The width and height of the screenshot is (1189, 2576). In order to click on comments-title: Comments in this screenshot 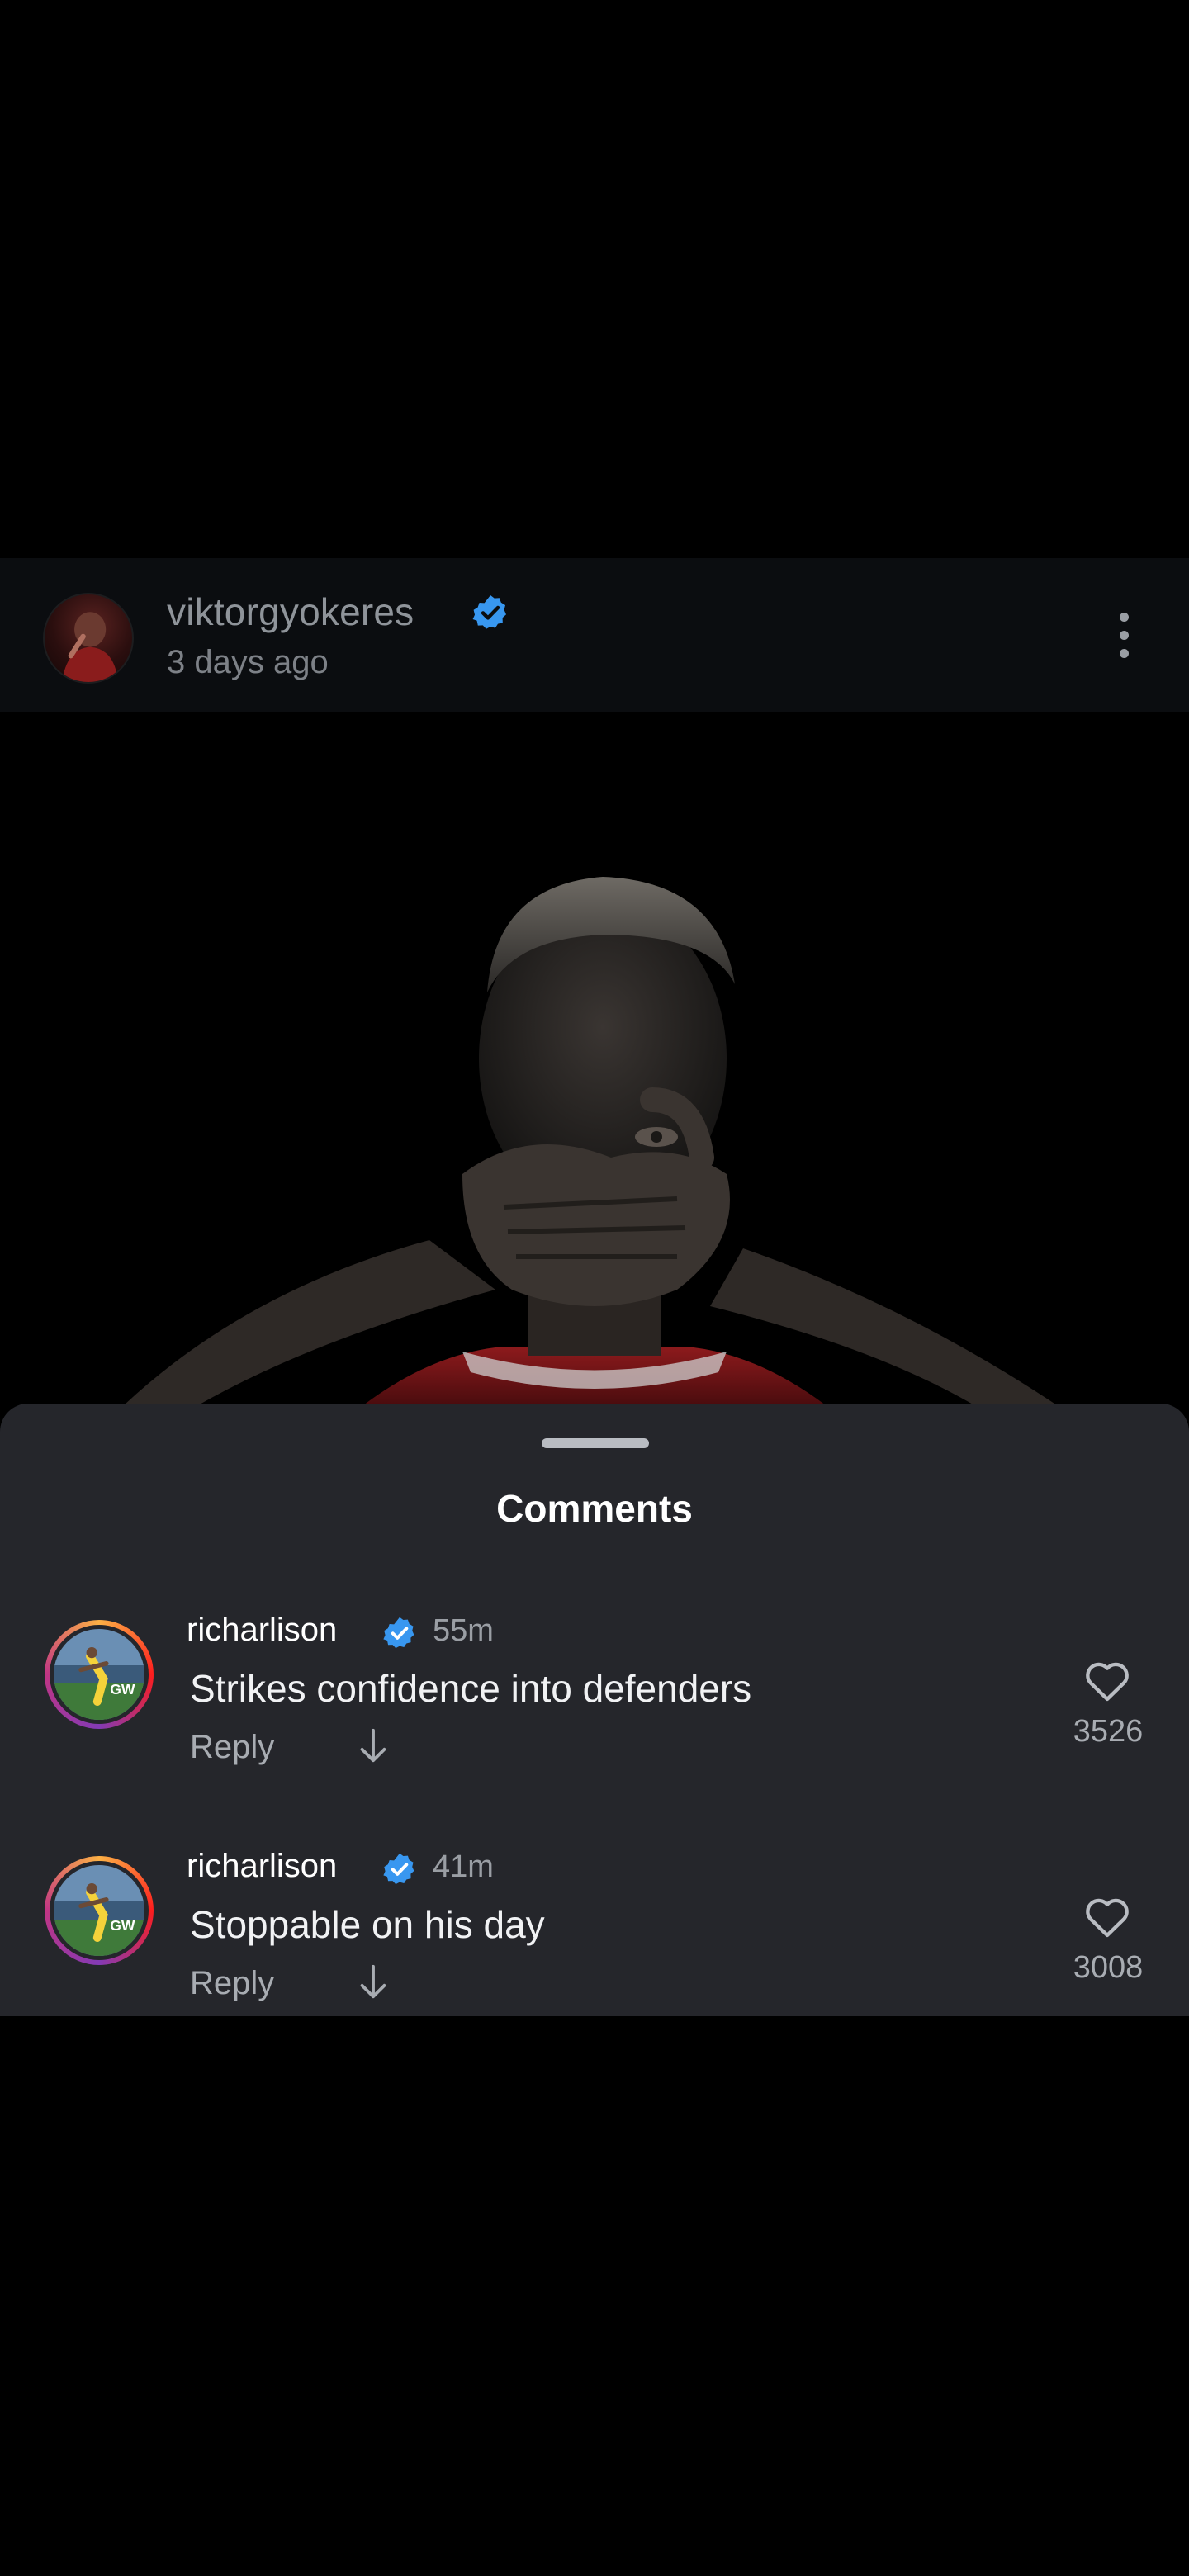, I will do `click(594, 1508)`.